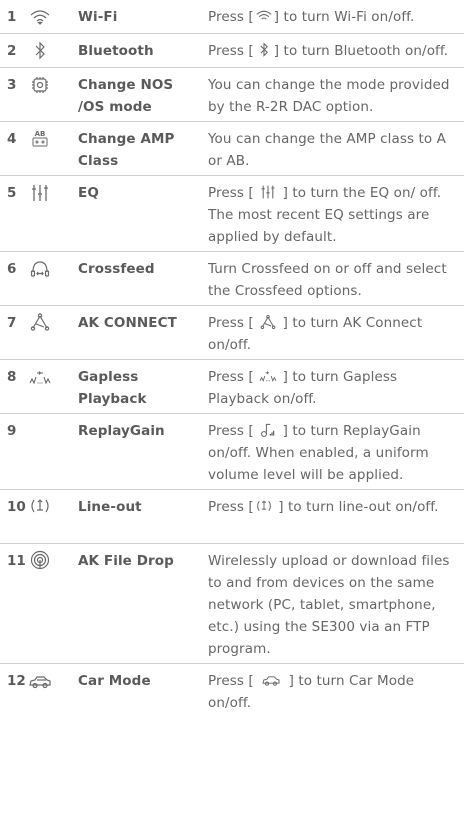 Image resolution: width=464 pixels, height=822 pixels. What do you see at coordinates (16, 681) in the screenshot?
I see `row-number: 12` at bounding box center [16, 681].